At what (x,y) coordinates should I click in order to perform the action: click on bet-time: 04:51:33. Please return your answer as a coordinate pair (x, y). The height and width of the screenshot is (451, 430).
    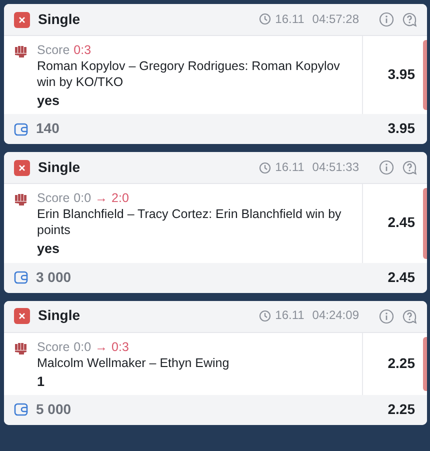
    Looking at the image, I should click on (335, 168).